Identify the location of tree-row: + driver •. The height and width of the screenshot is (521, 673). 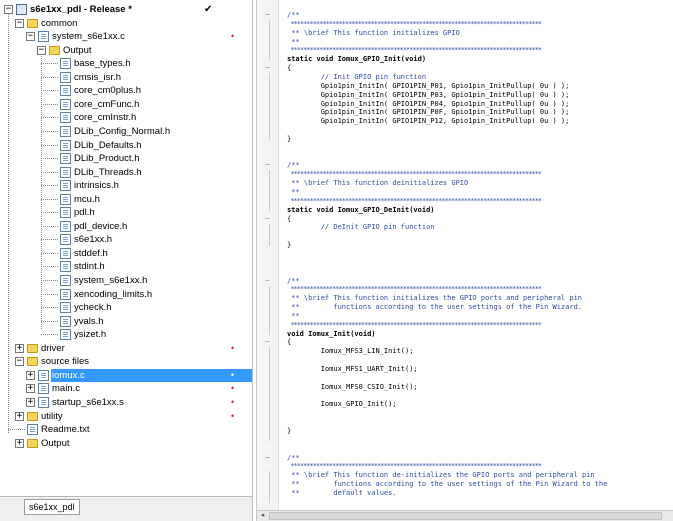
(126, 348).